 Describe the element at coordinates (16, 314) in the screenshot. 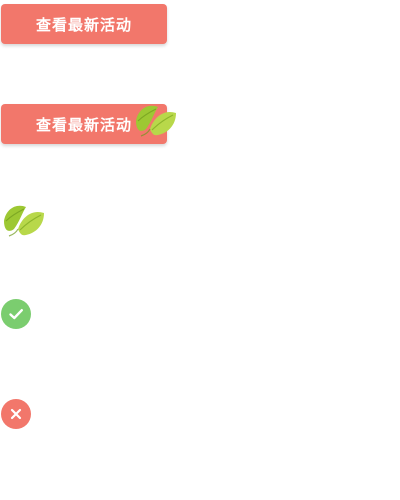

I see `check-circle-icon` at that location.